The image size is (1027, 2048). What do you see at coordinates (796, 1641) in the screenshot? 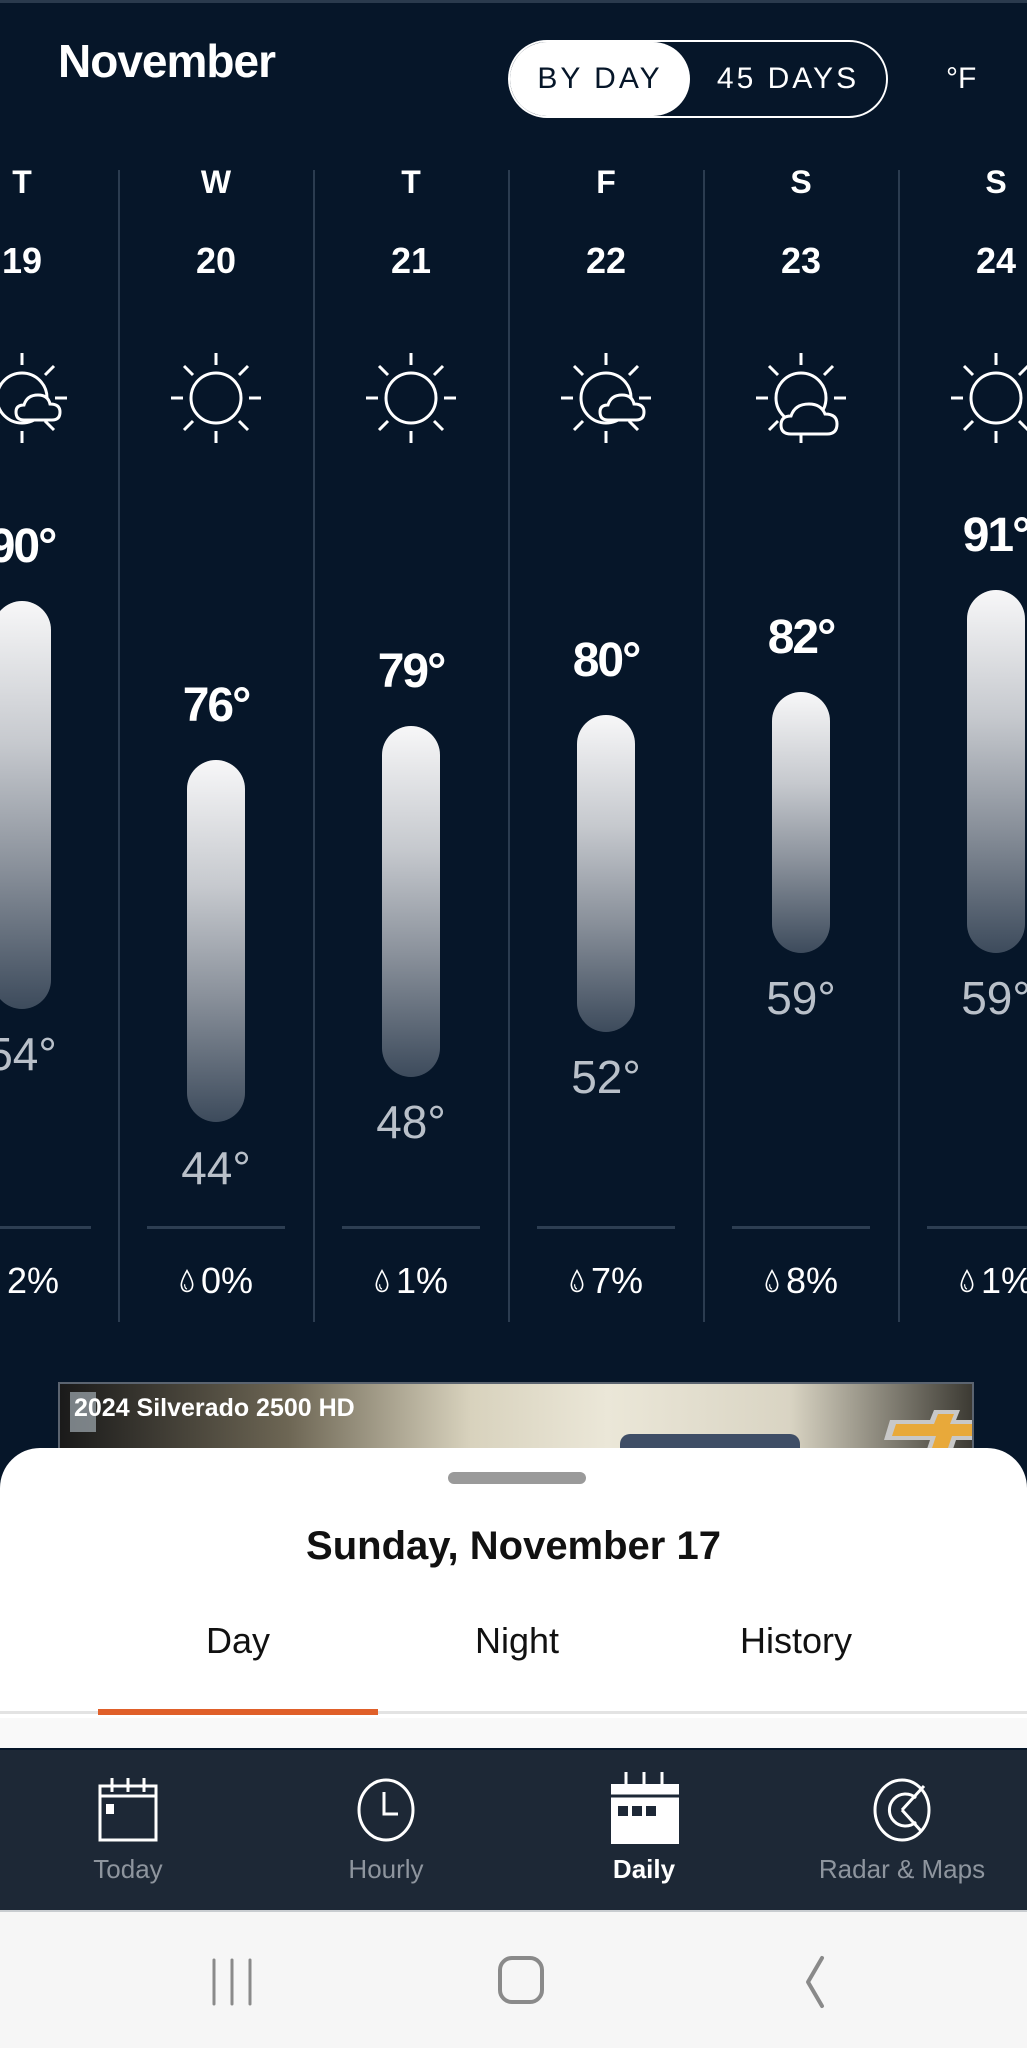
I see `tab-history: History` at bounding box center [796, 1641].